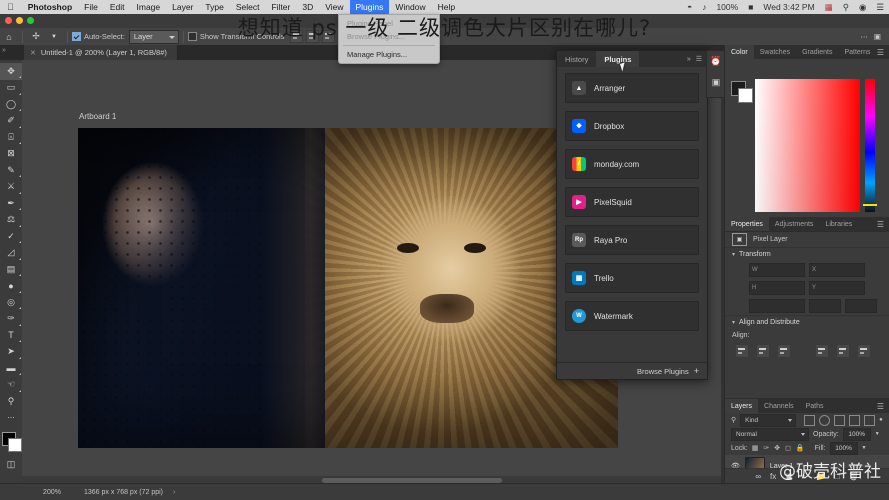  What do you see at coordinates (11, 71) in the screenshot?
I see `move-tool: ✥` at bounding box center [11, 71].